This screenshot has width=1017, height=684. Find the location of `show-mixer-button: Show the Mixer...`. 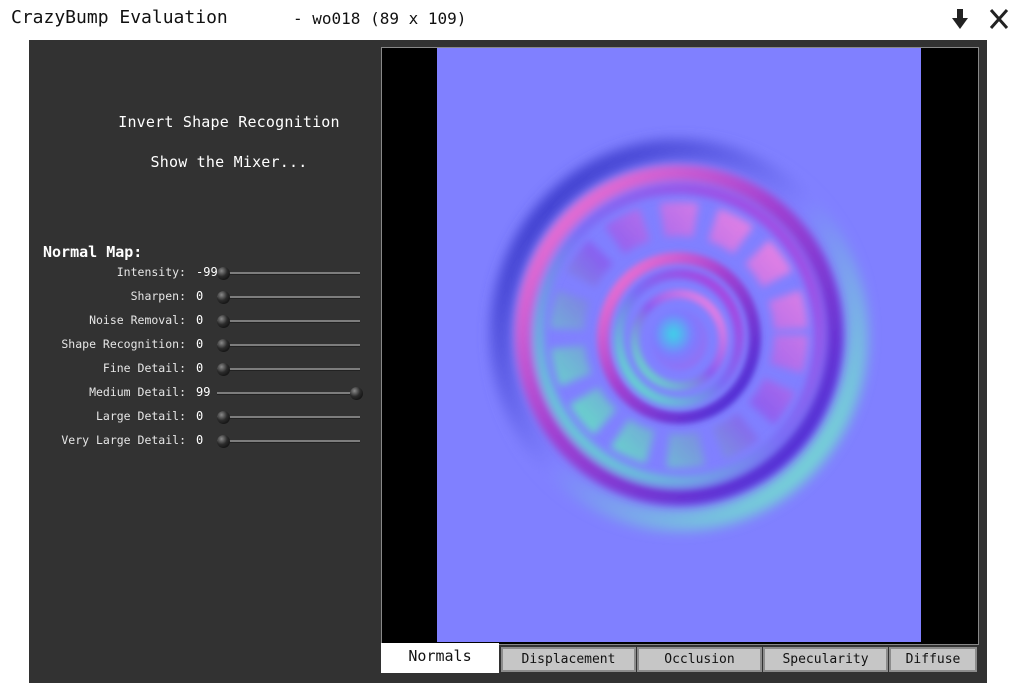

show-mixer-button: Show the Mixer... is located at coordinates (229, 162).